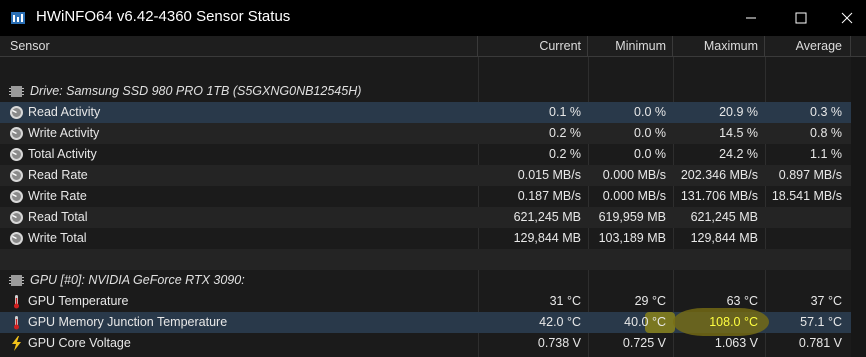 The width and height of the screenshot is (866, 357). I want to click on value-current: 621,245 MB, so click(547, 217).